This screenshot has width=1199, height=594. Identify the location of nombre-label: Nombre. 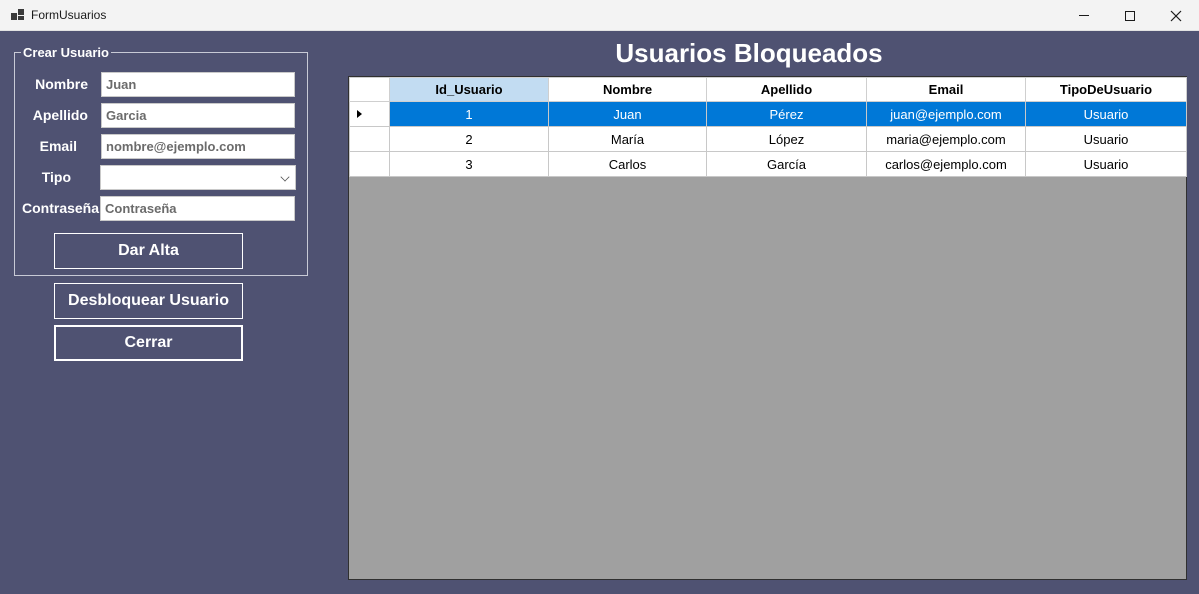
(61, 84).